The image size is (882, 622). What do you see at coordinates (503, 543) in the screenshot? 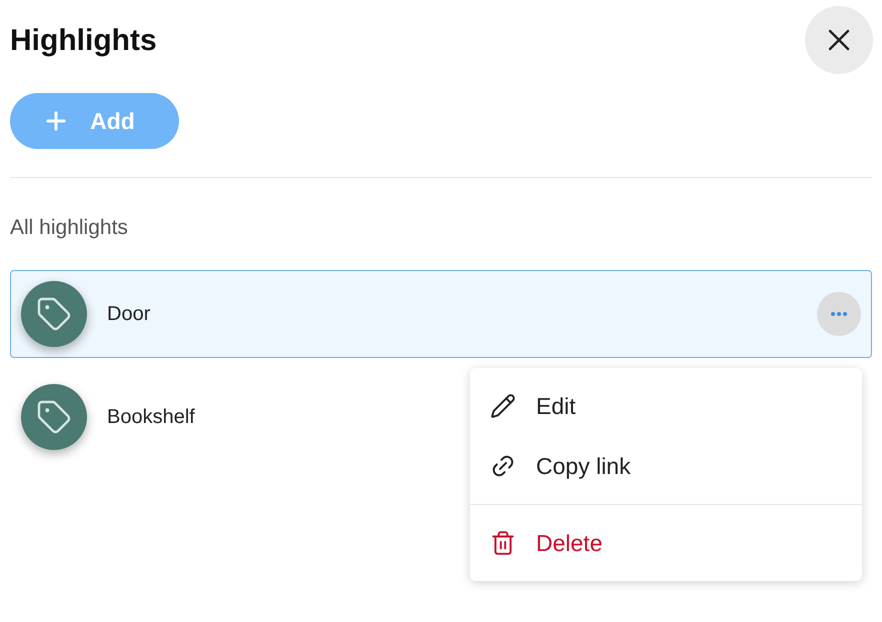
I see `trash-icon` at bounding box center [503, 543].